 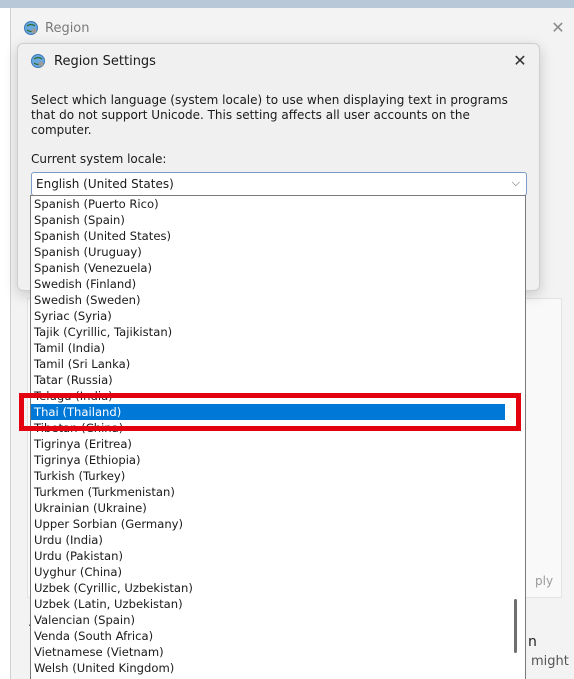 What do you see at coordinates (268, 348) in the screenshot?
I see `dropdown-option: Tamil (India)` at bounding box center [268, 348].